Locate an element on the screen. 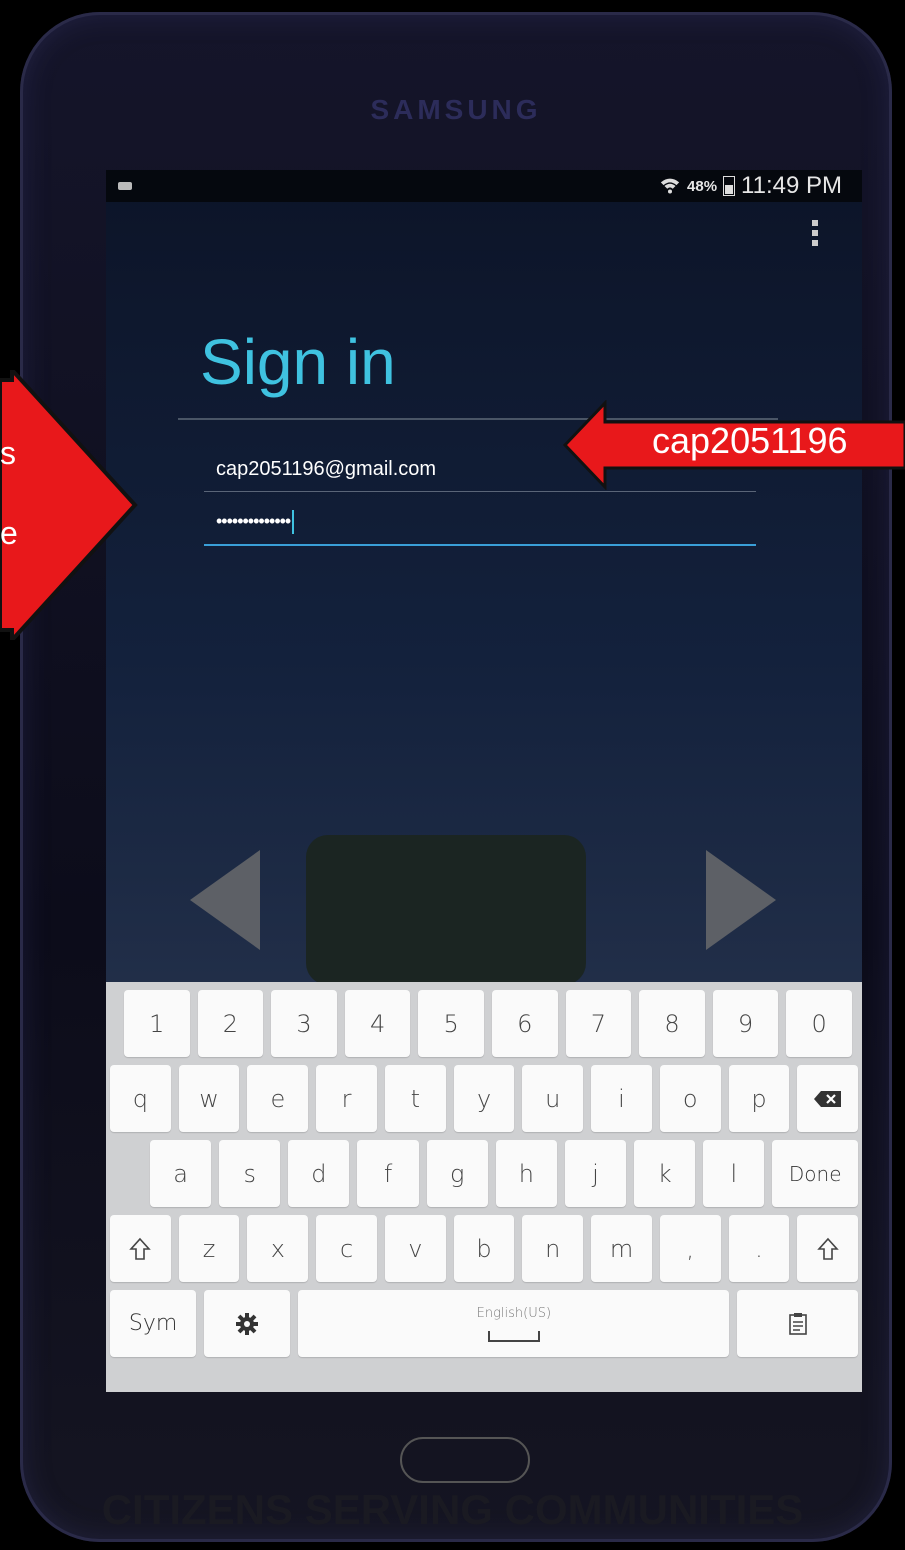 Image resolution: width=905 pixels, height=1550 pixels. keyboard-language: English(US) is located at coordinates (514, 1313).